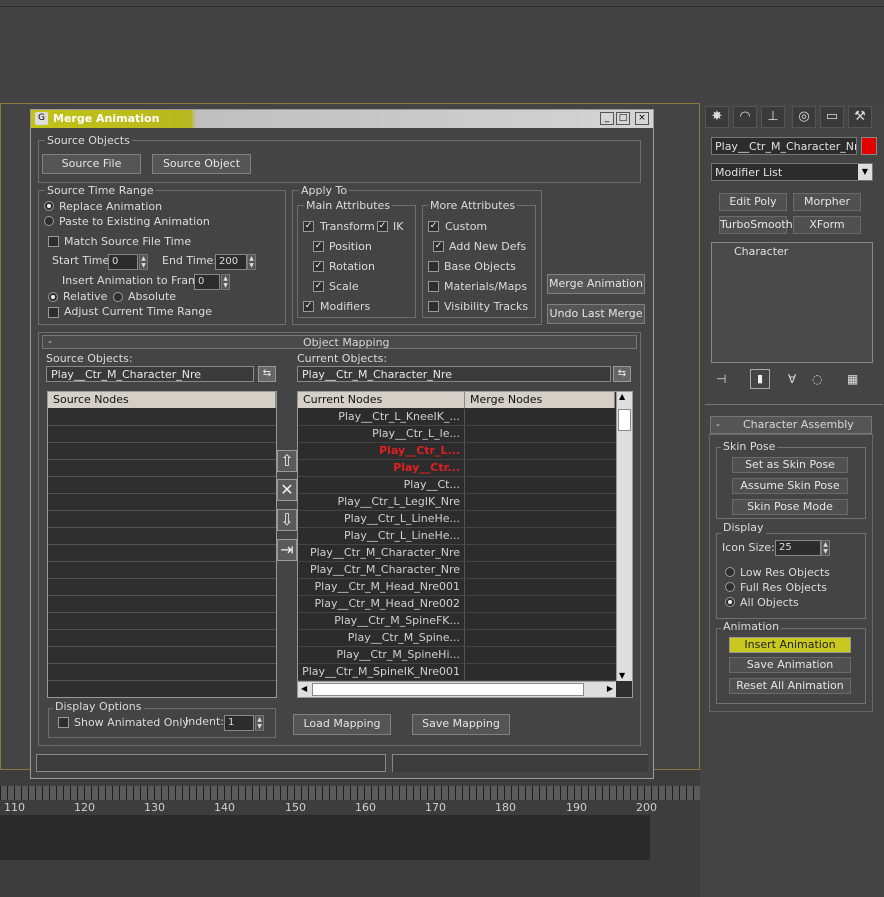  I want to click on object-mapping-header: - Object Mapping, so click(339, 342).